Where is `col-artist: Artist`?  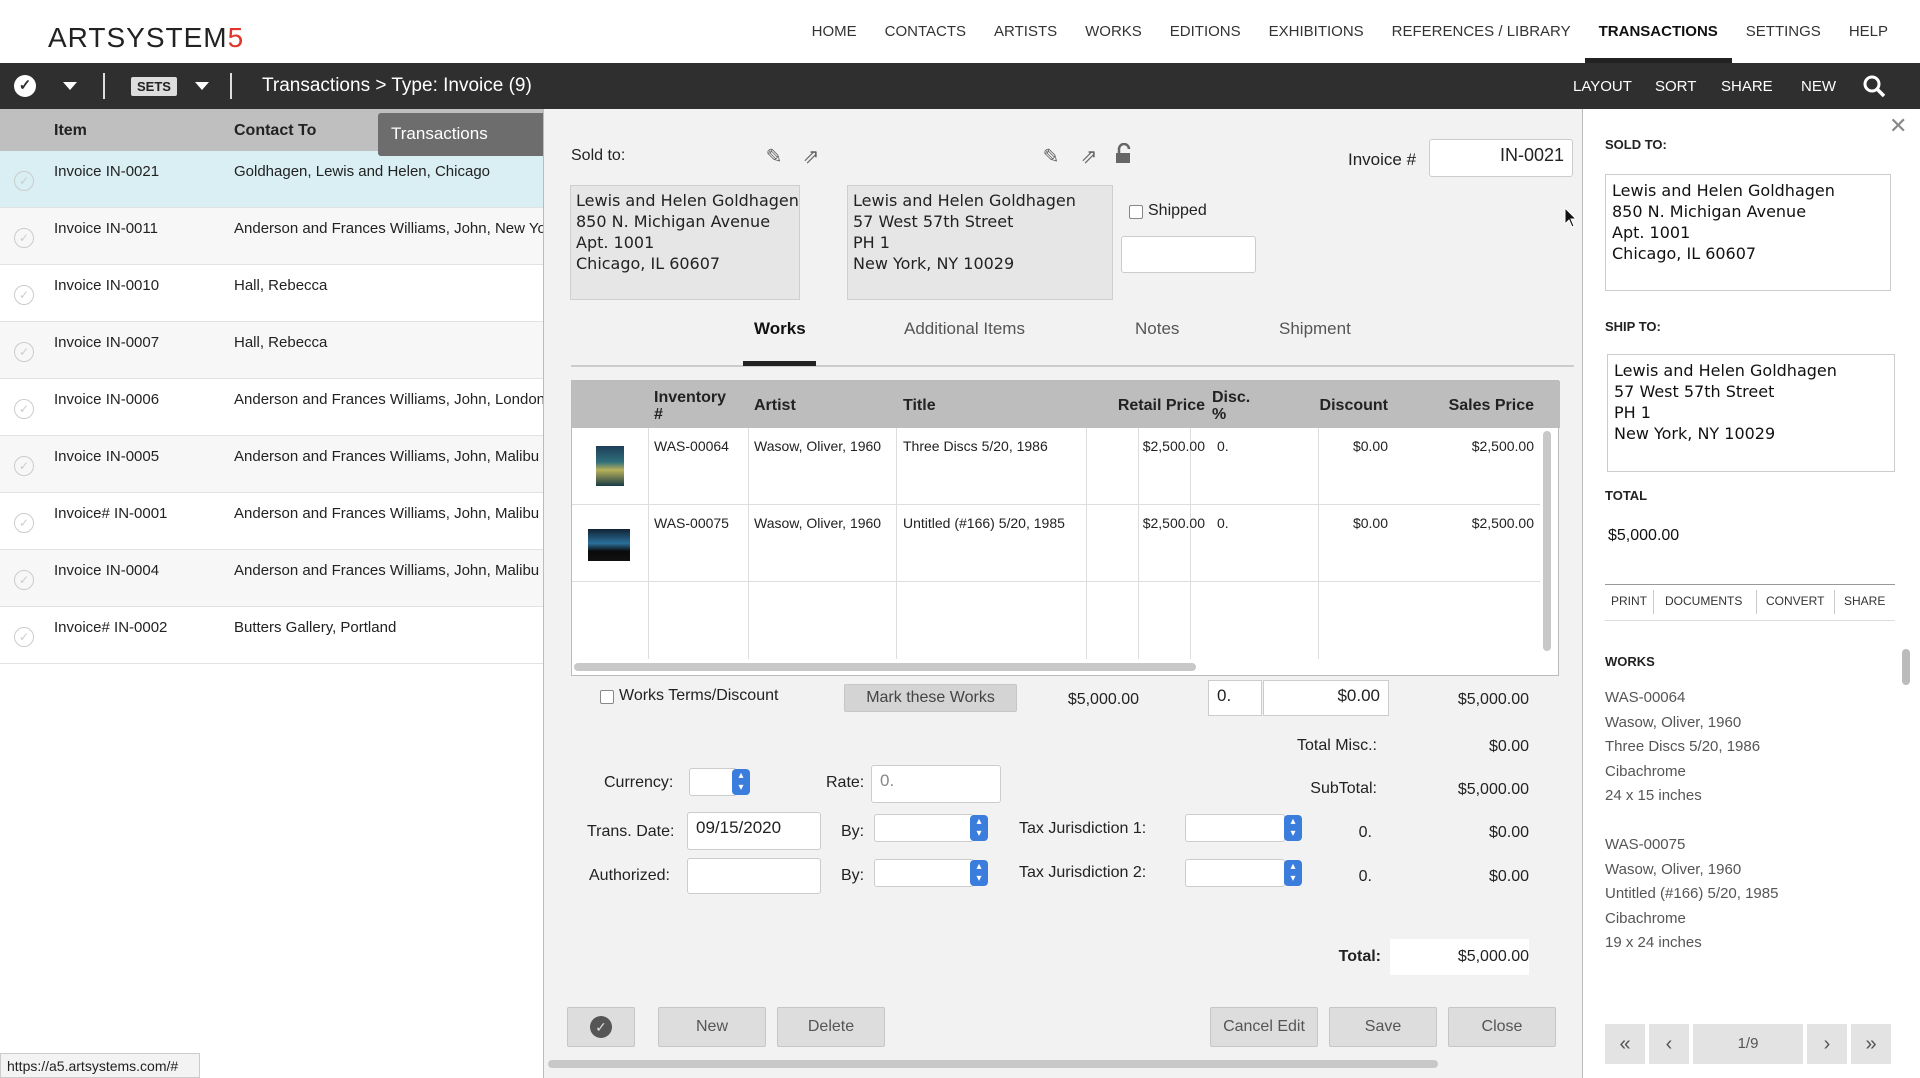 col-artist: Artist is located at coordinates (775, 405).